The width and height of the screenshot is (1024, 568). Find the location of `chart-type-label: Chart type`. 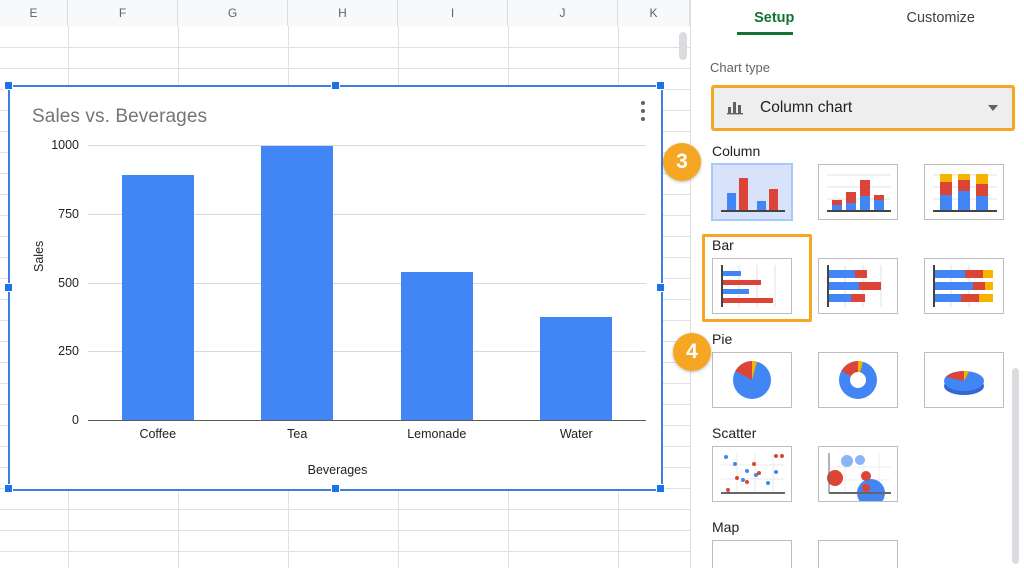

chart-type-label: Chart type is located at coordinates (740, 67).